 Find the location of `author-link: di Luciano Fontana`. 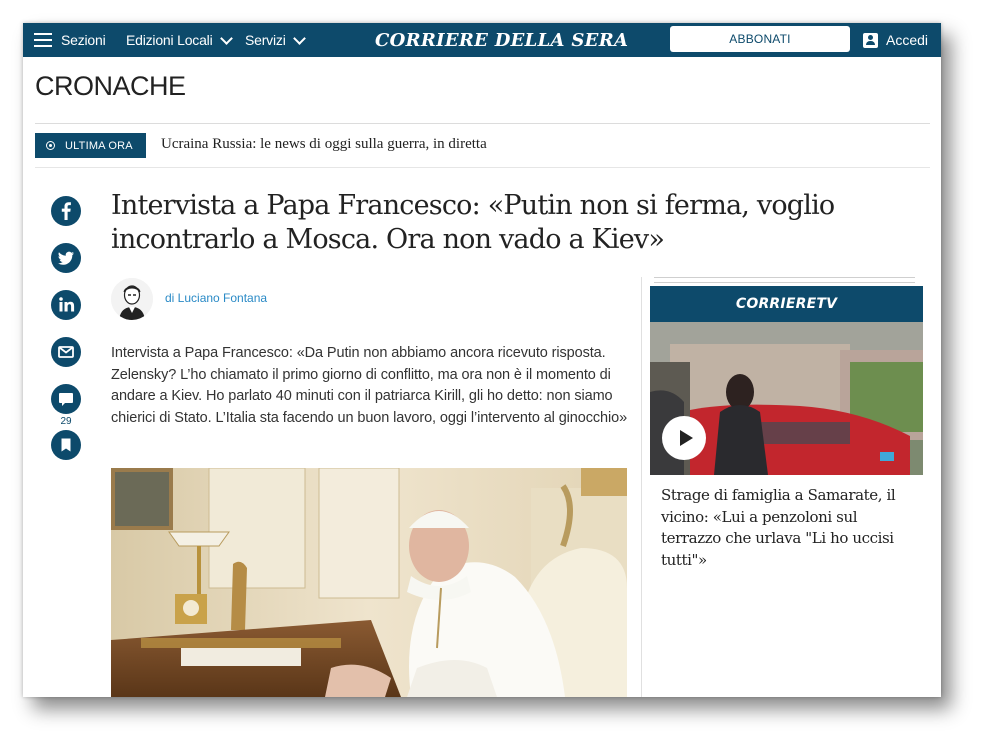

author-link: di Luciano Fontana is located at coordinates (216, 298).